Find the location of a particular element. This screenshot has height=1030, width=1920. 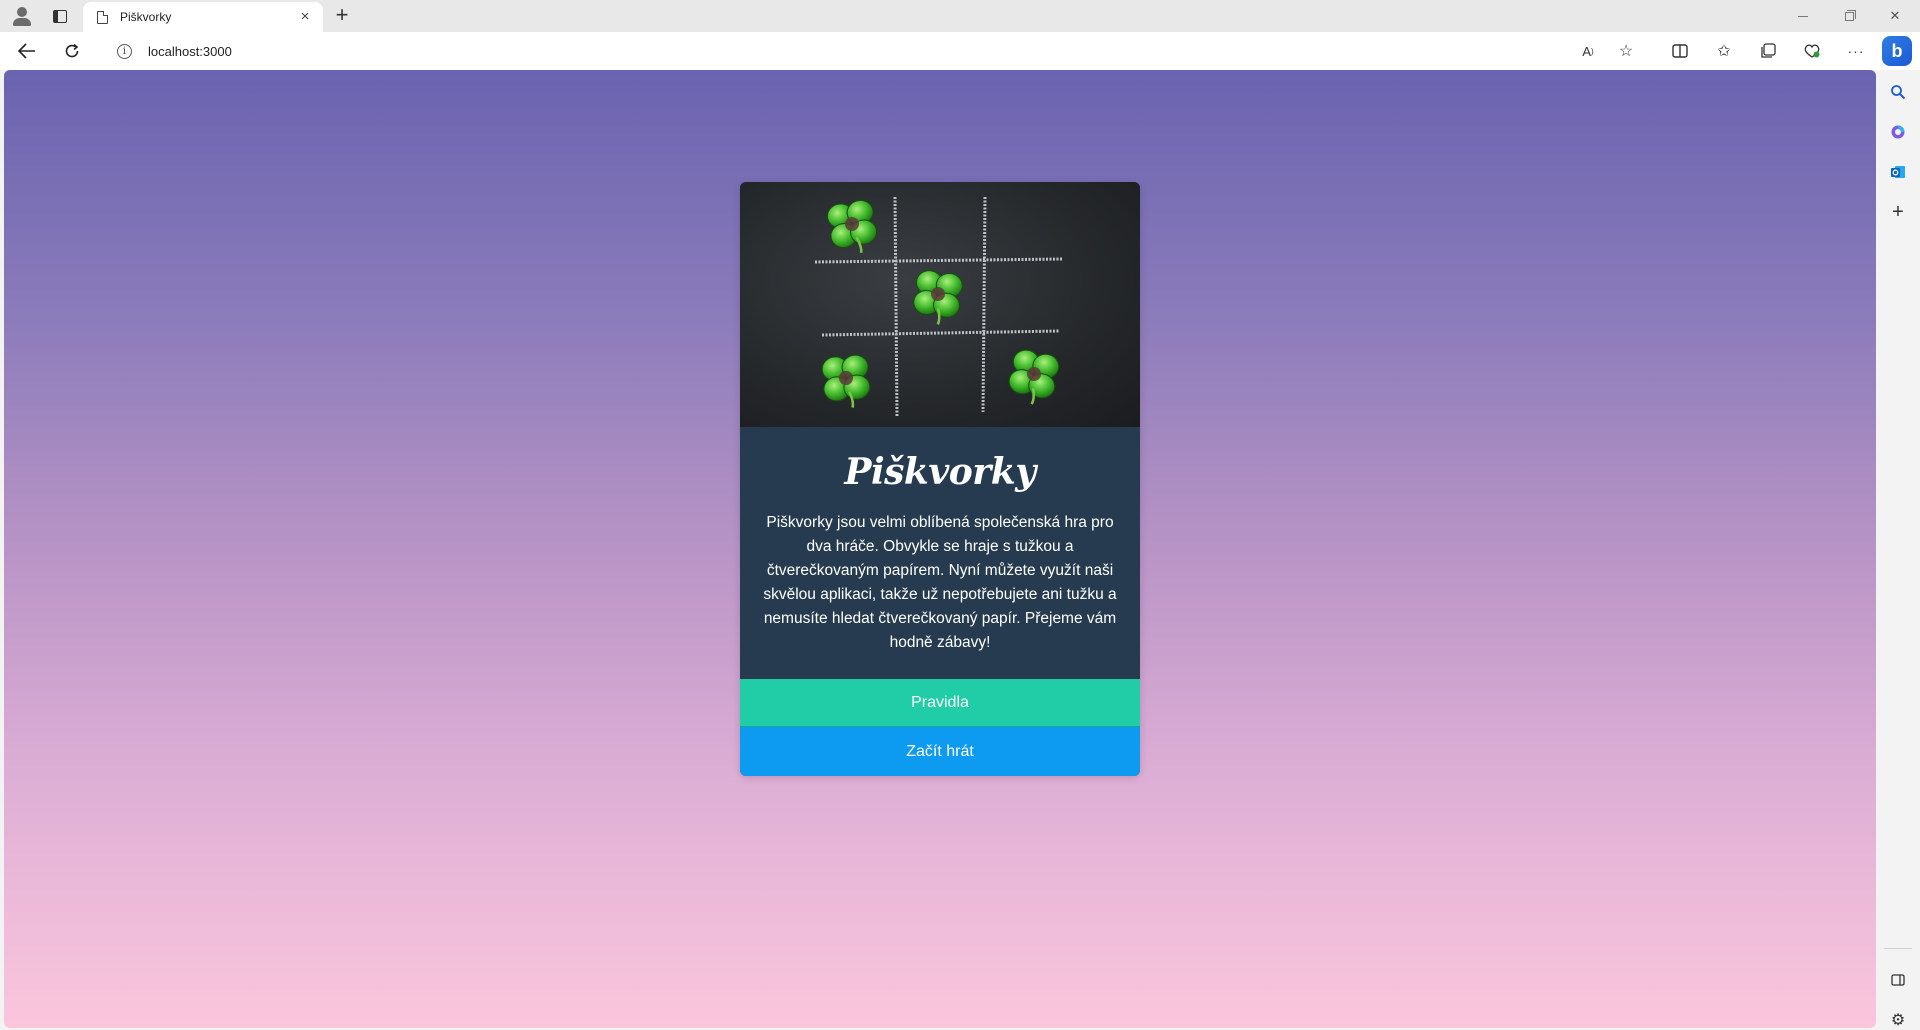

sidebar-toggle-icon is located at coordinates (1898, 980).